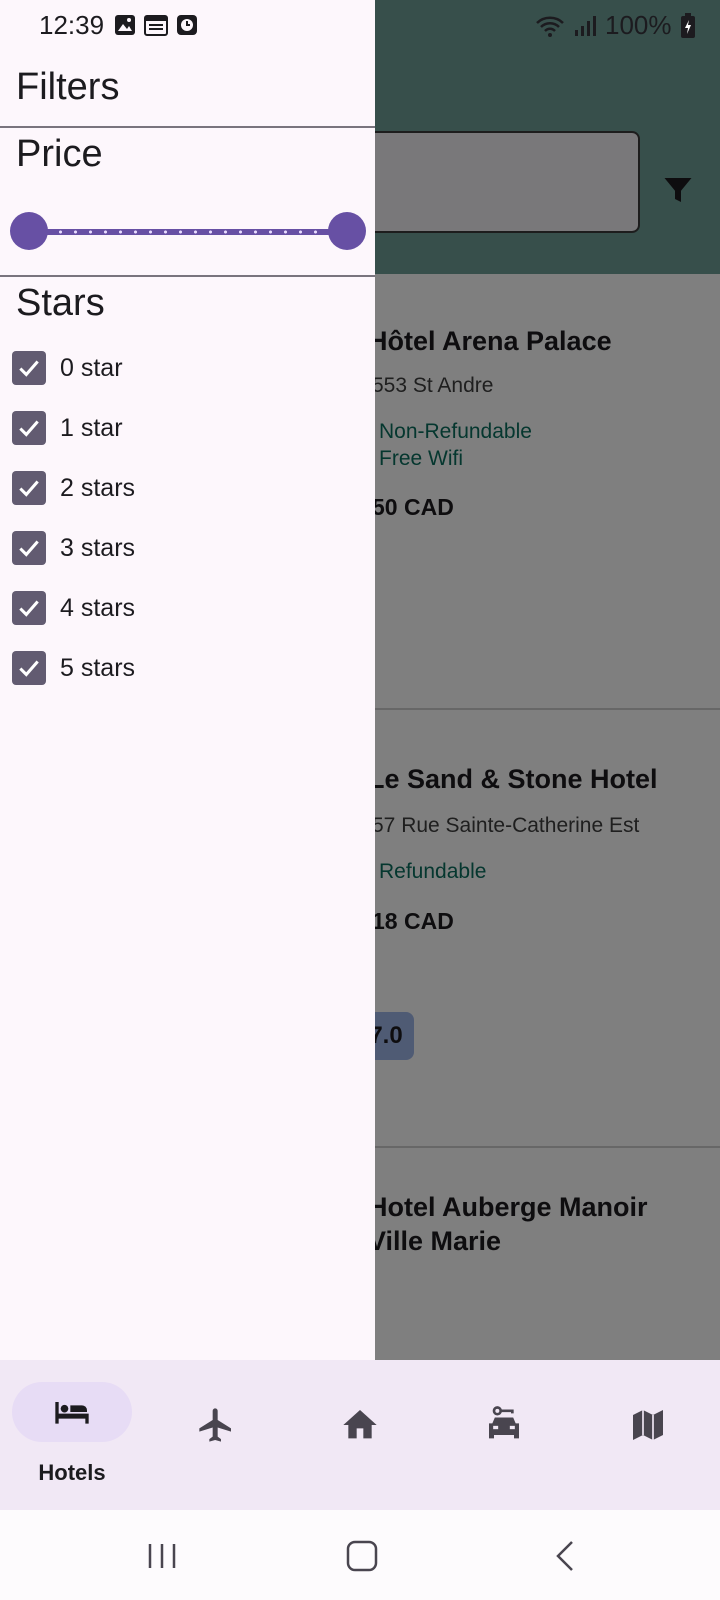  What do you see at coordinates (91, 367) in the screenshot?
I see `checkbox-label: 0 star` at bounding box center [91, 367].